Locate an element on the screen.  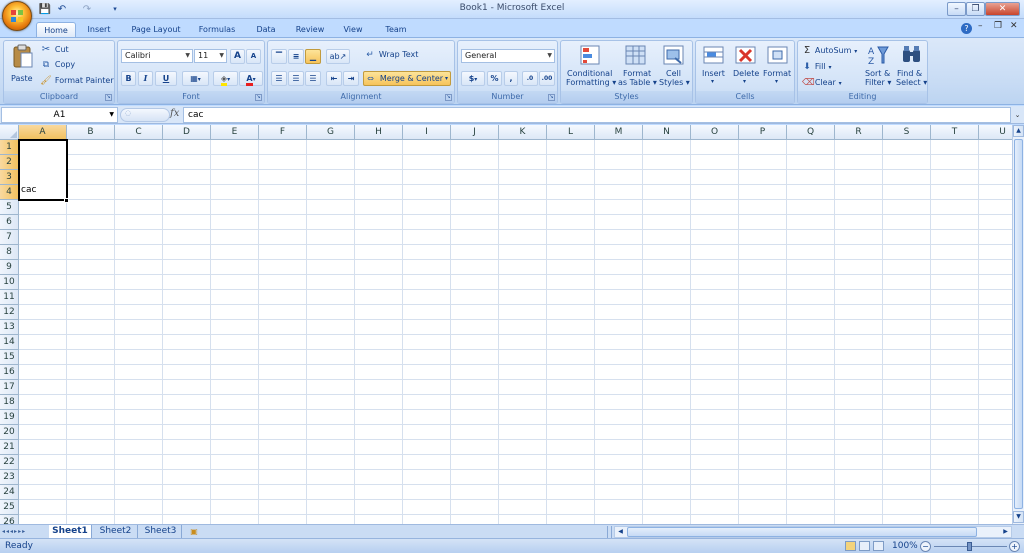
row-header: 4 is located at coordinates (9, 192).